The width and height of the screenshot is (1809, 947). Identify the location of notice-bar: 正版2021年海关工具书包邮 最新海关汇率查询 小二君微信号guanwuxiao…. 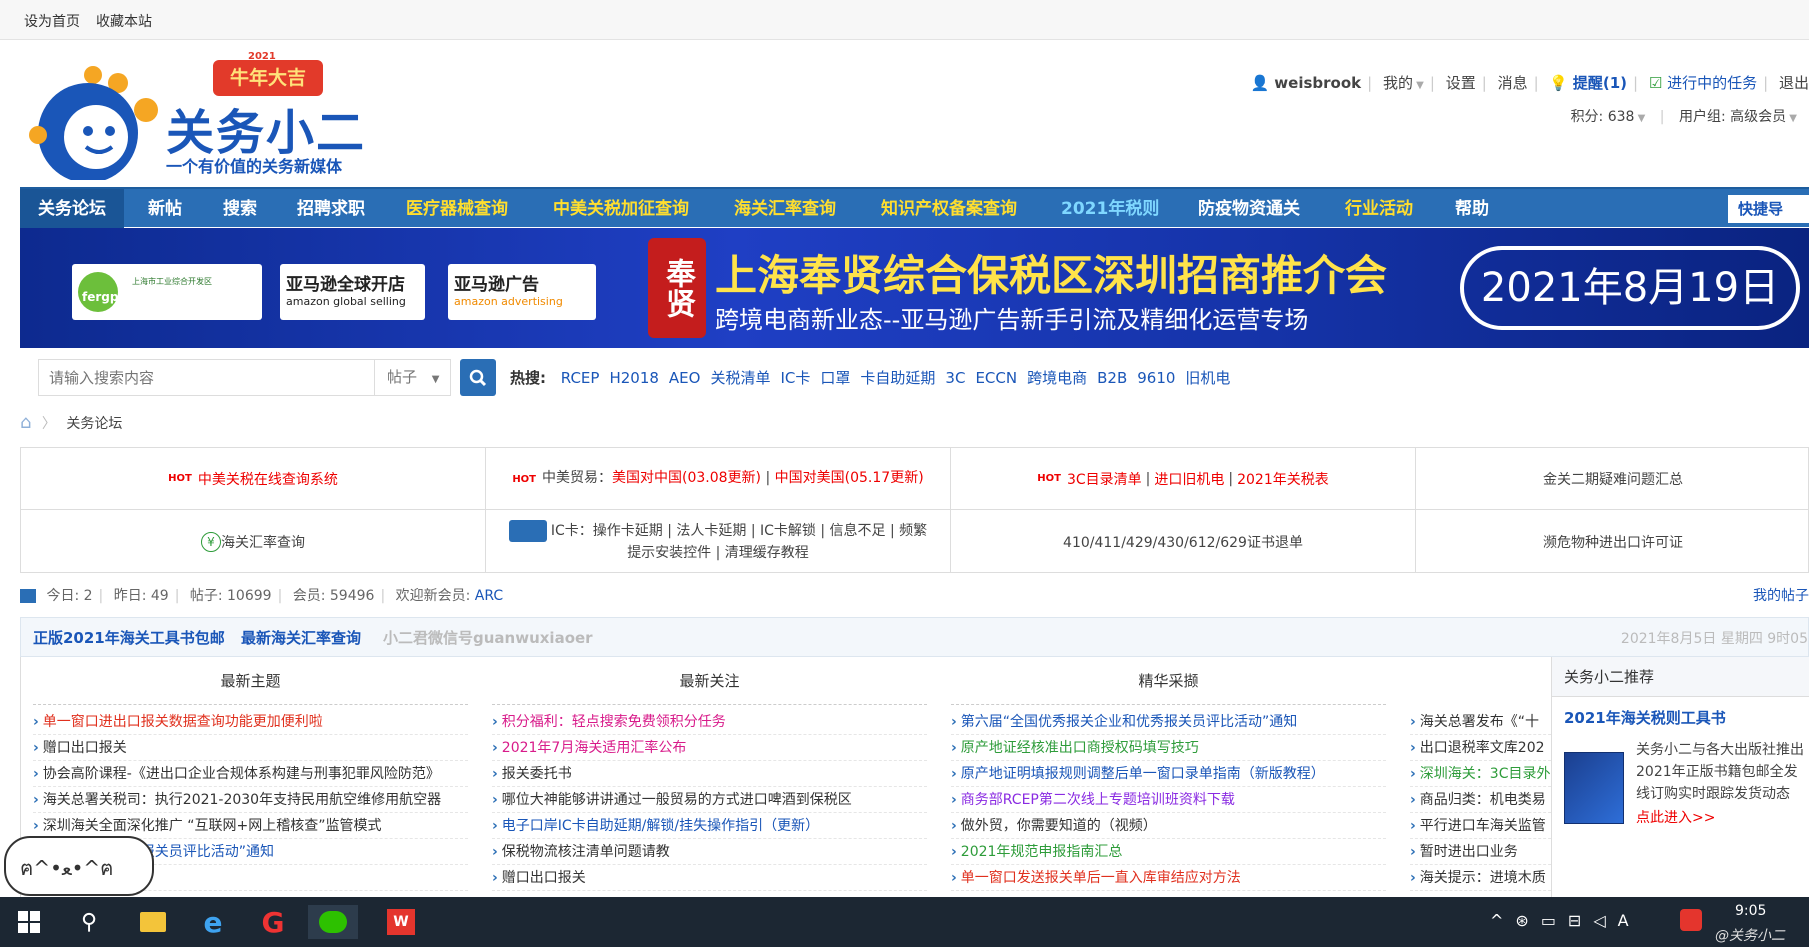
(914, 637).